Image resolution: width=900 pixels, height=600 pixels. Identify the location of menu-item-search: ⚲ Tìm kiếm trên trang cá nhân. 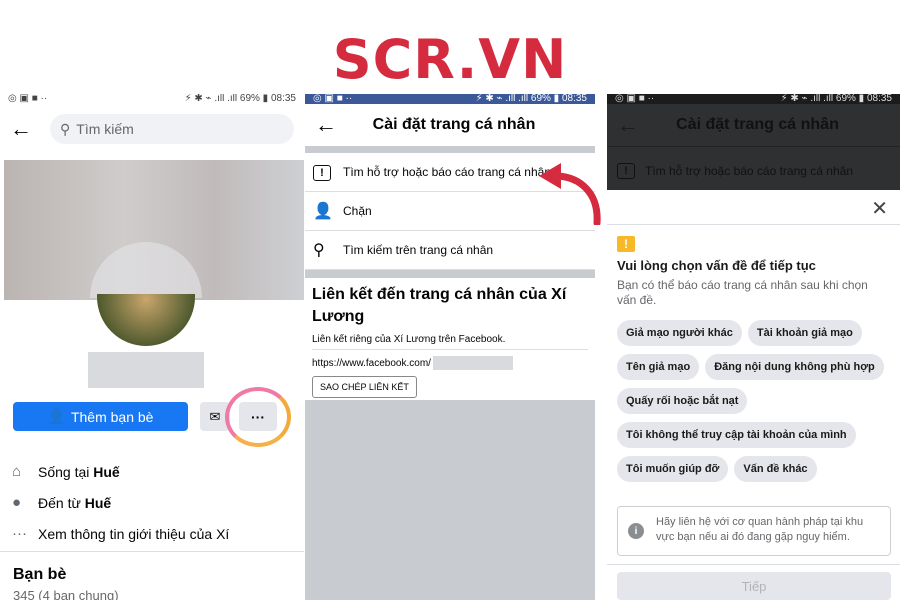
(450, 250).